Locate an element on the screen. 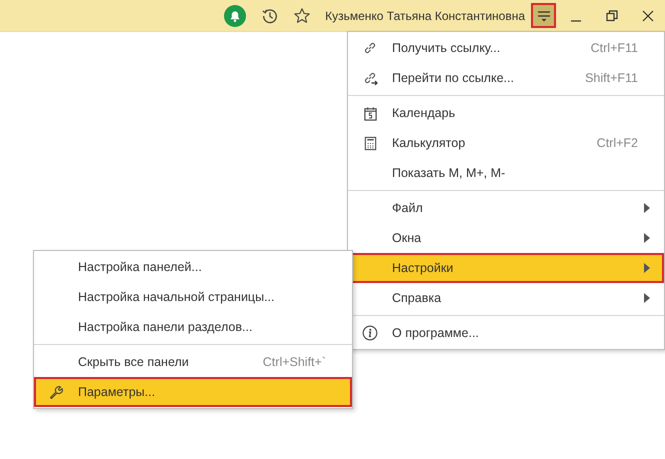 Image resolution: width=665 pixels, height=459 pixels. wrench-icon is located at coordinates (56, 392).